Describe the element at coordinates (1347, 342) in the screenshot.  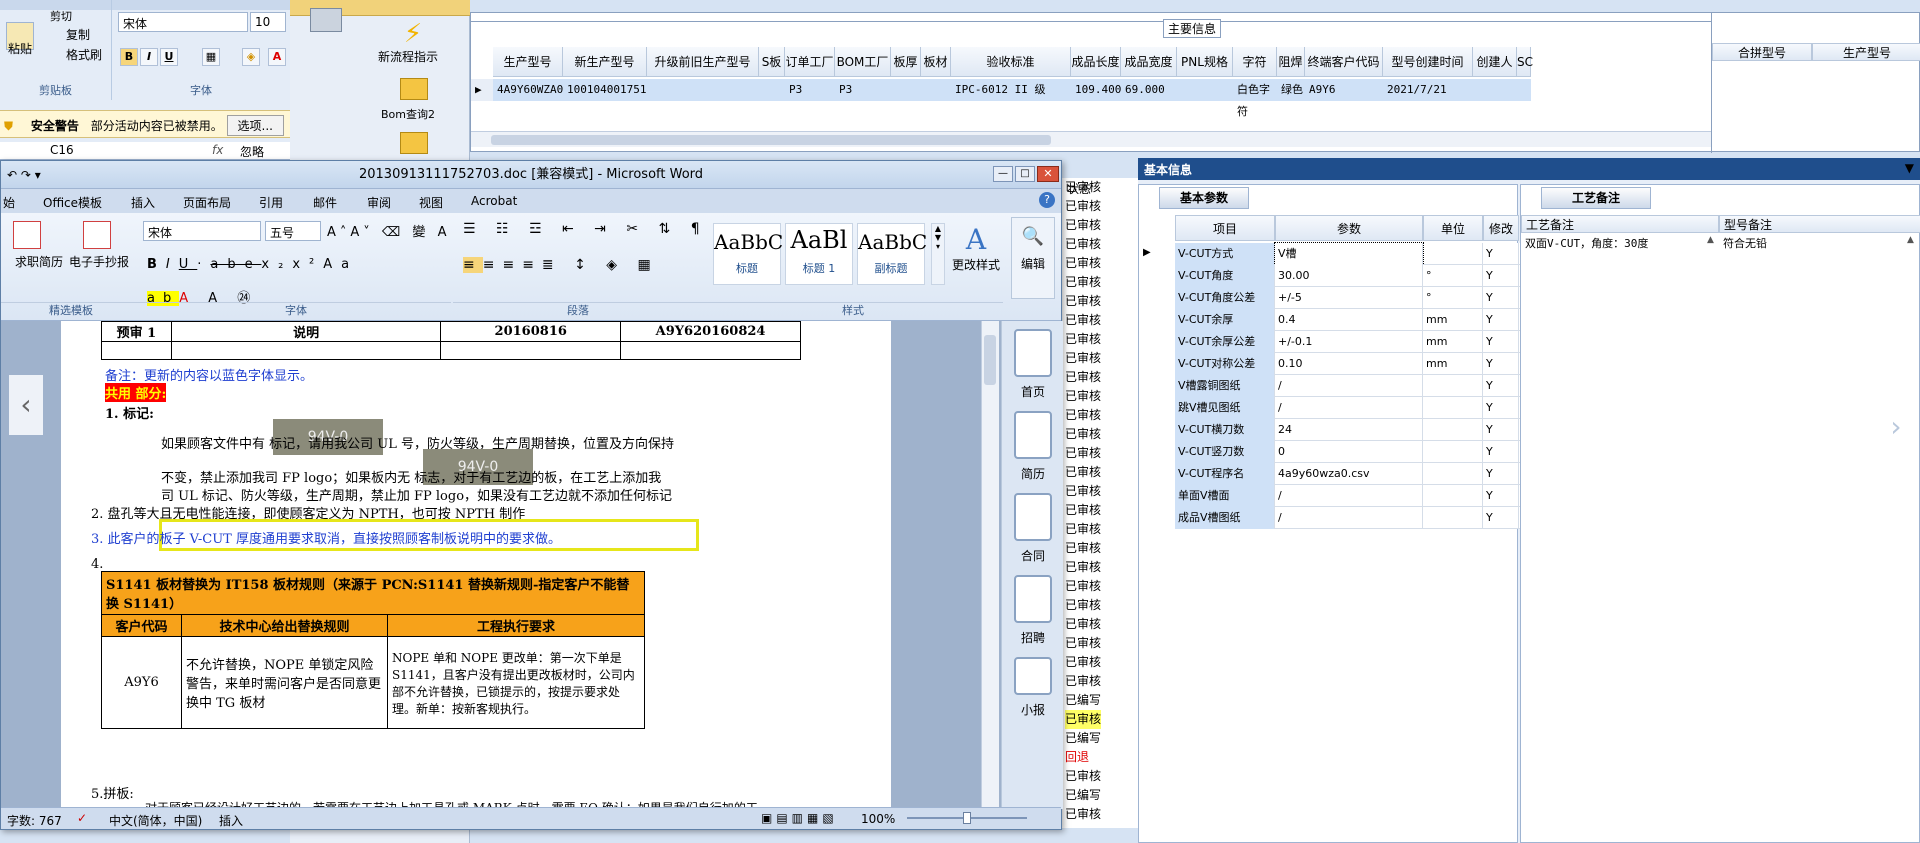
I see `table-row: V-CUT余厚公差 +/-0.1 mm Y` at that location.